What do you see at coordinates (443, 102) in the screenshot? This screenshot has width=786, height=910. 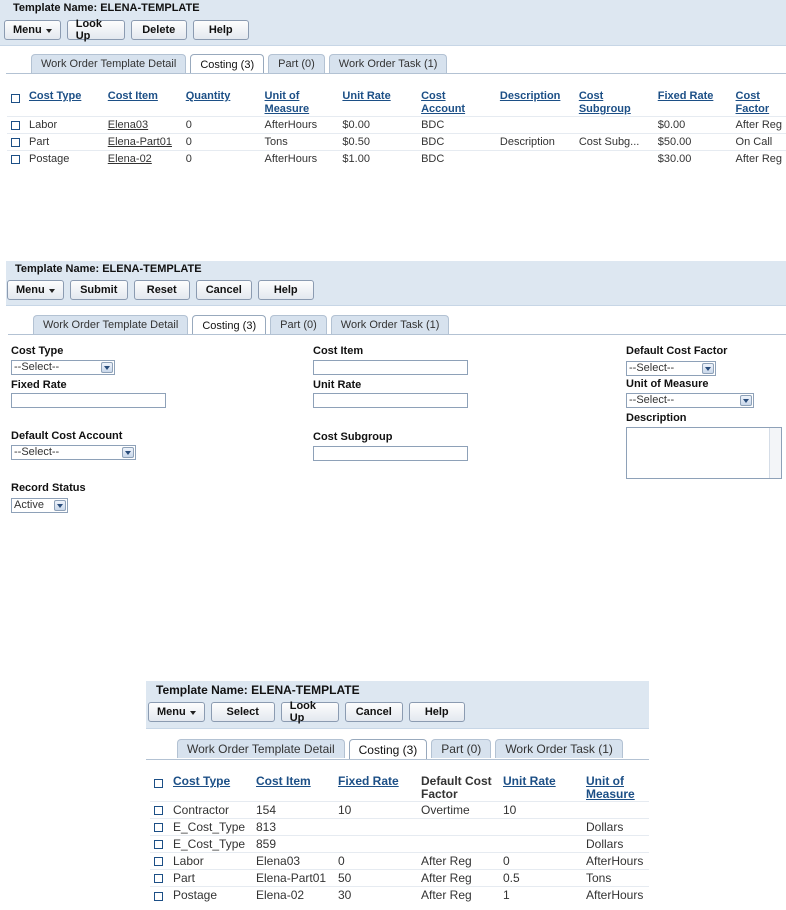 I see `col-cost-account: Cost Account` at bounding box center [443, 102].